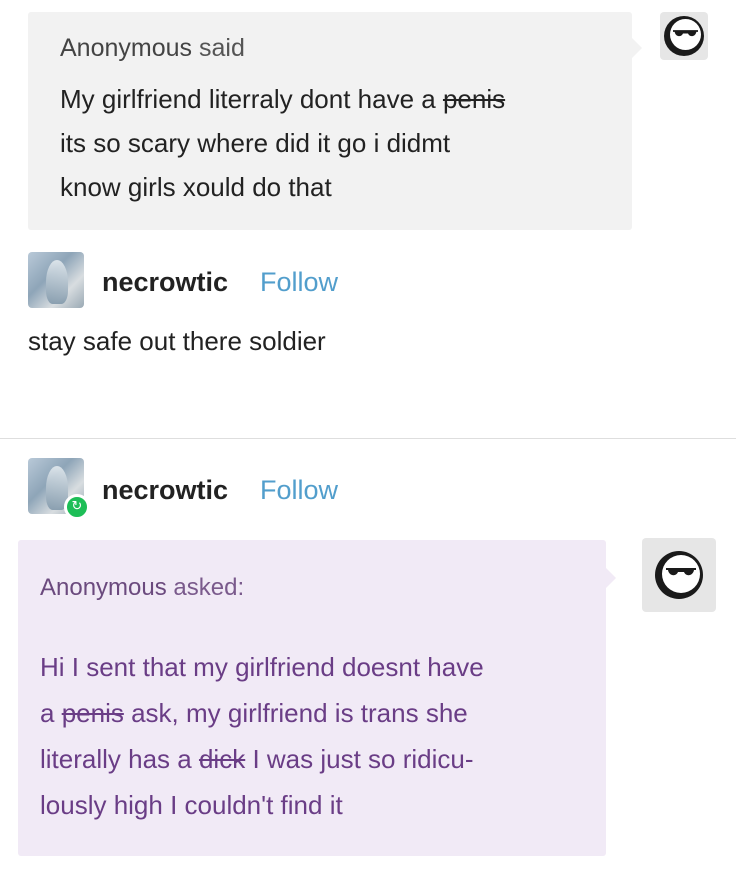 The image size is (736, 884). I want to click on ask-line: Hi I sent that my girlfriend doesnt have, so click(262, 667).